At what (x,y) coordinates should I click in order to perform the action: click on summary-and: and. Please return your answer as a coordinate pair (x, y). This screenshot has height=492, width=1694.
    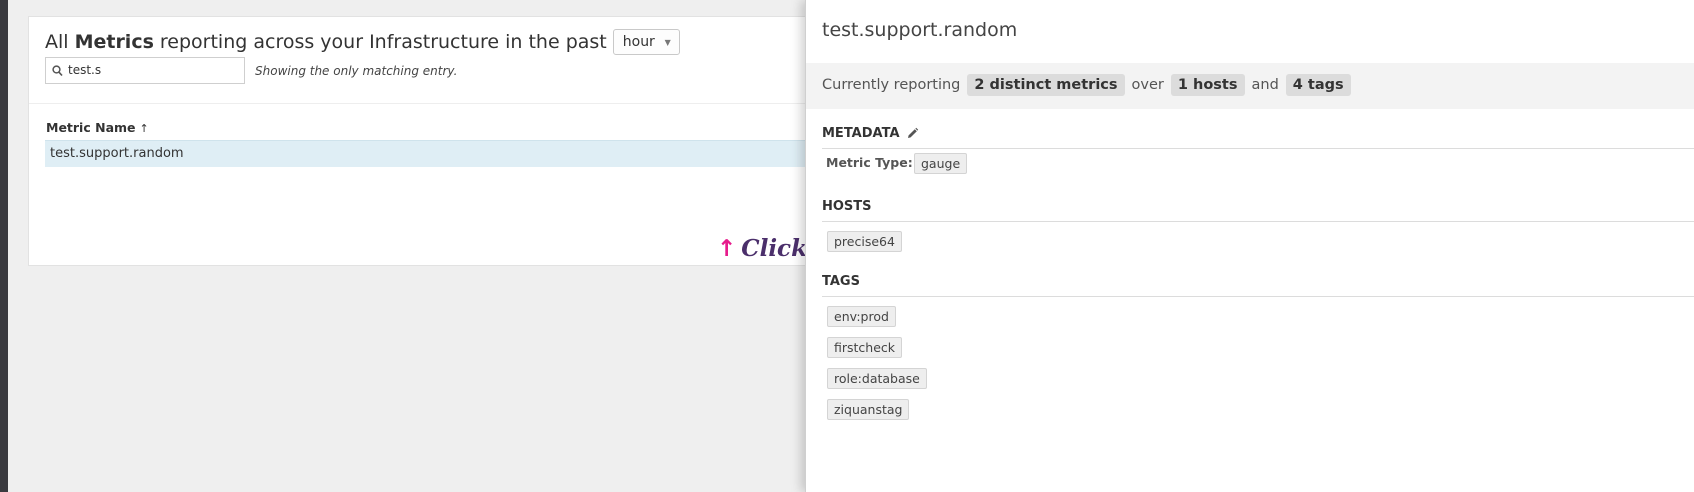
    Looking at the image, I should click on (1265, 85).